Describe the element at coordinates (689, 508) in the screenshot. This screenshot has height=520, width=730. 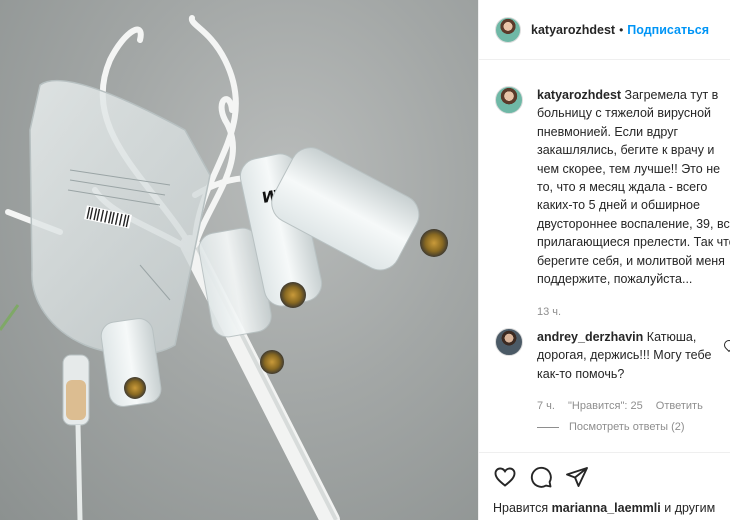
I see `likes-suffix: и другим` at that location.